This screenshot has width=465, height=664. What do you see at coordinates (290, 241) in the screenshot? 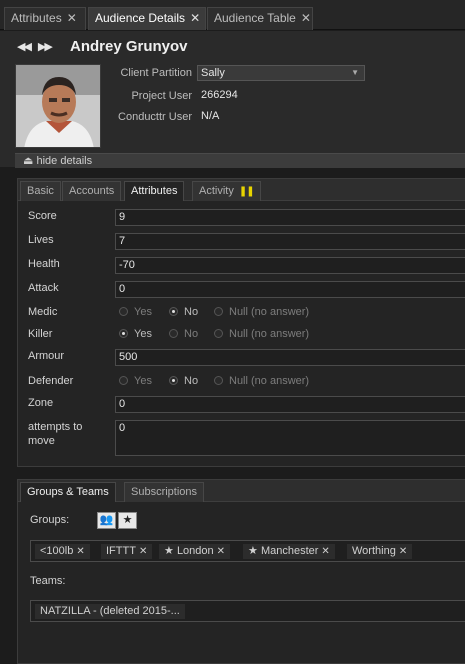
I see `lives-input: 7` at bounding box center [290, 241].